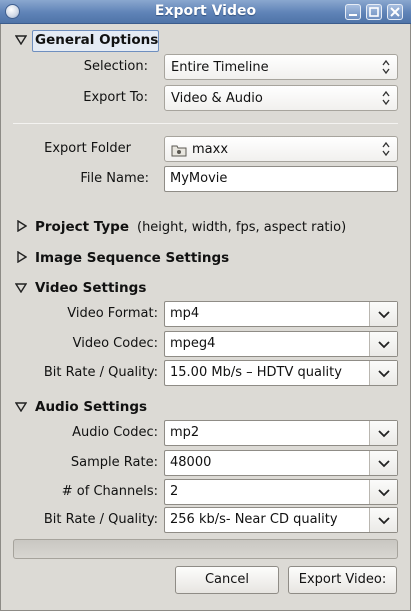  I want to click on audio-settings-title: Audio Settings, so click(91, 407).